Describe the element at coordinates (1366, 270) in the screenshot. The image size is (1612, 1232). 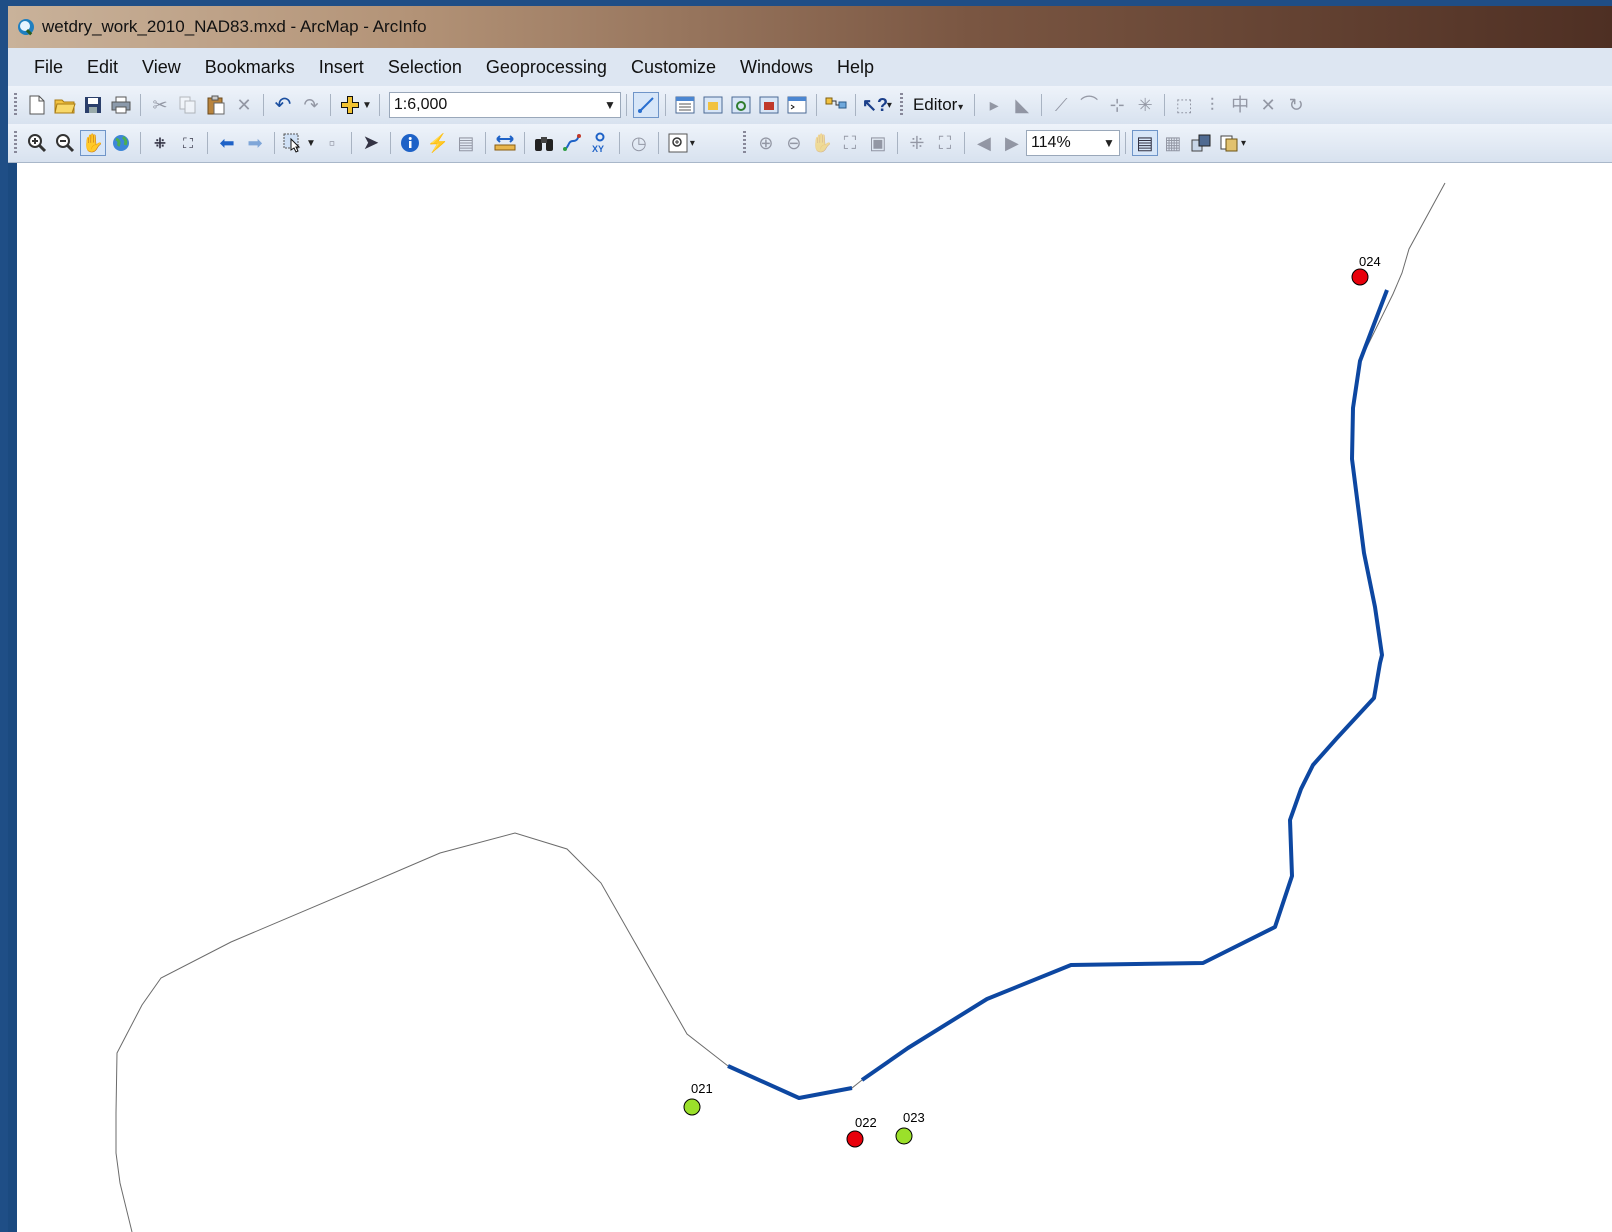
I see `sample-point-024: 024` at that location.